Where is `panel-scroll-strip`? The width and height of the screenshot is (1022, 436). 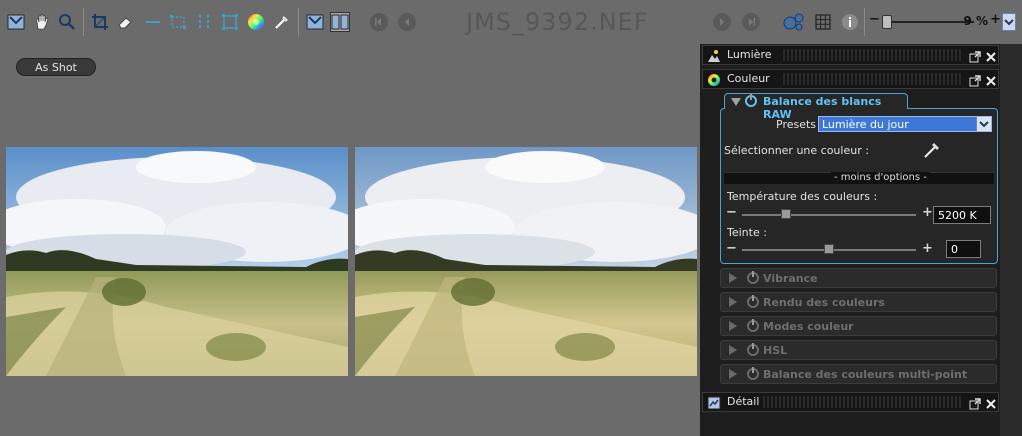 panel-scroll-strip is located at coordinates (1011, 240).